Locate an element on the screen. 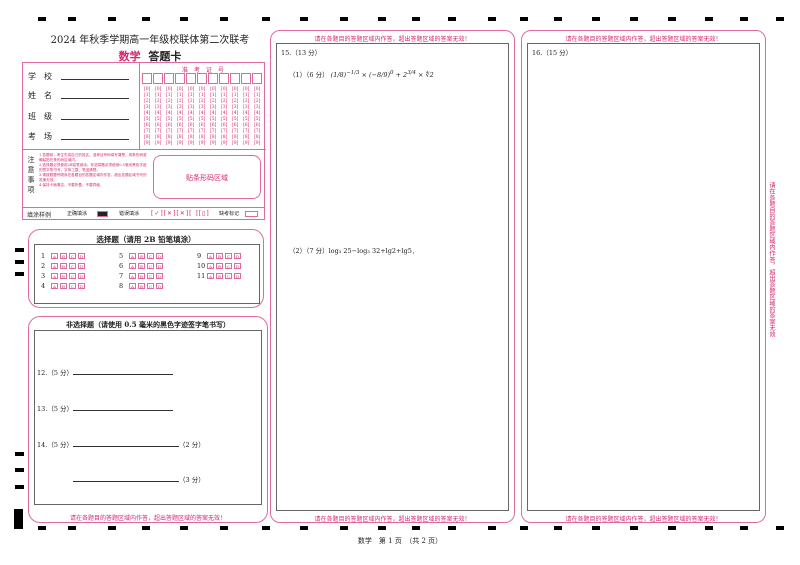 The width and height of the screenshot is (800, 565). school-line is located at coordinates (95, 79).